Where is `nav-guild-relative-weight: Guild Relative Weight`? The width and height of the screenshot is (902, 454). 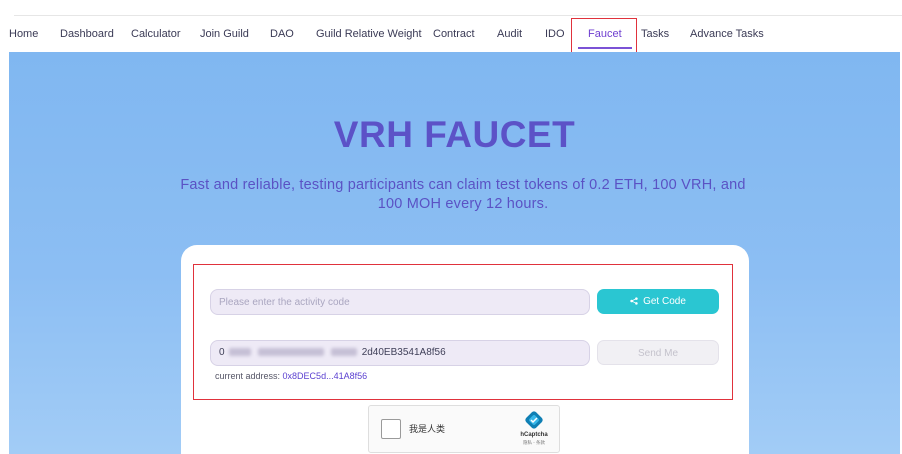 nav-guild-relative-weight: Guild Relative Weight is located at coordinates (369, 34).